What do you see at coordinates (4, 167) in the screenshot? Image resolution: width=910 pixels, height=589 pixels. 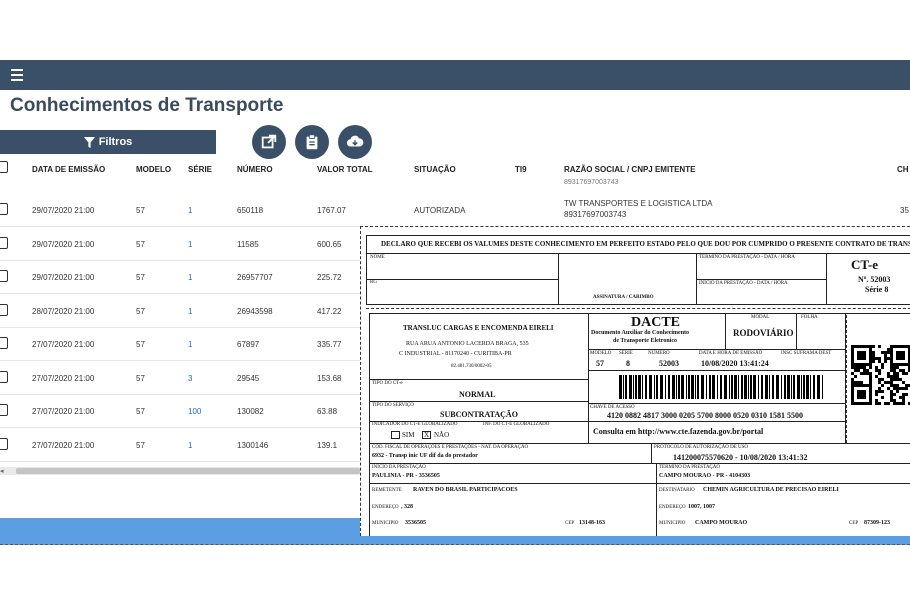 I see `select-all-checkbox` at bounding box center [4, 167].